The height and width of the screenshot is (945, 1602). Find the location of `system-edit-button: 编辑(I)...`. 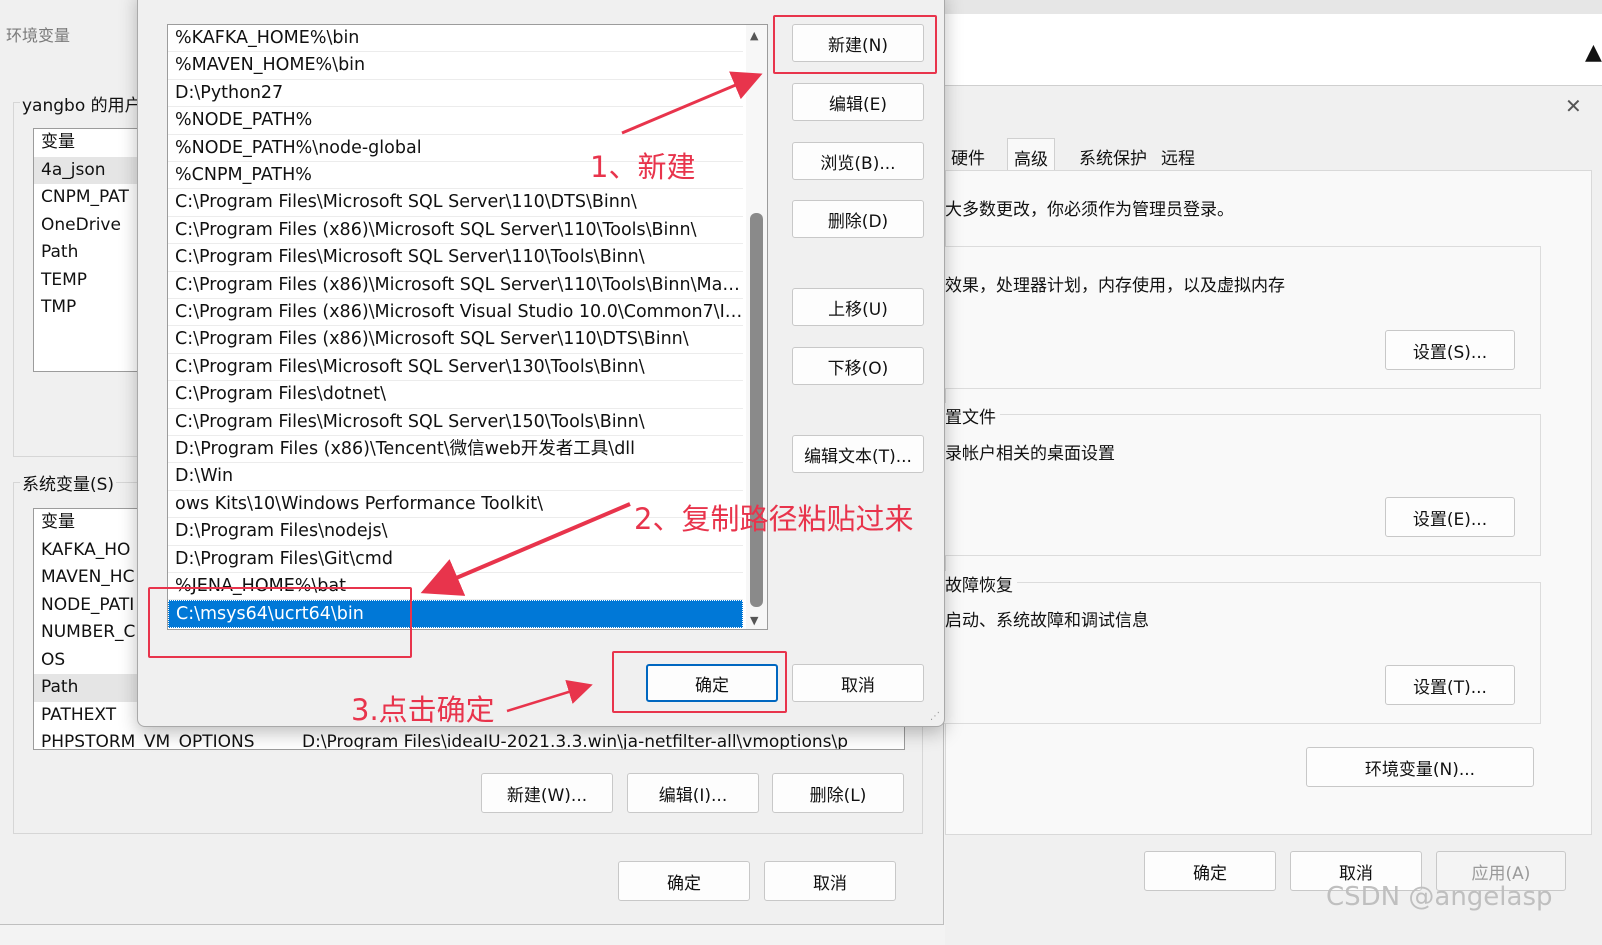

system-edit-button: 编辑(I)... is located at coordinates (693, 793).